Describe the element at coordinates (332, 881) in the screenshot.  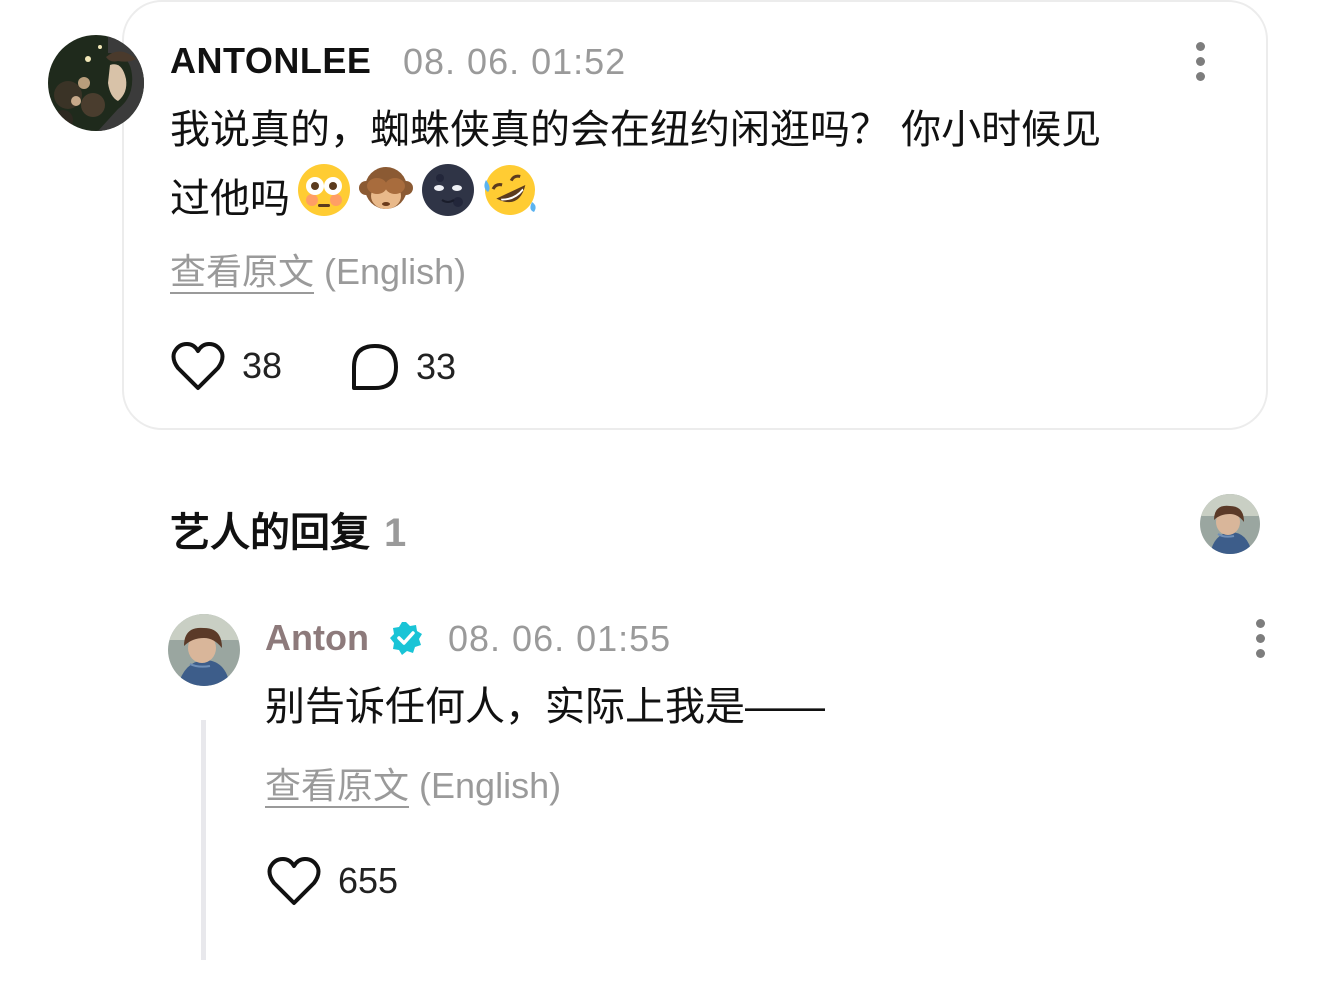
I see `reply-like-button: 655` at that location.